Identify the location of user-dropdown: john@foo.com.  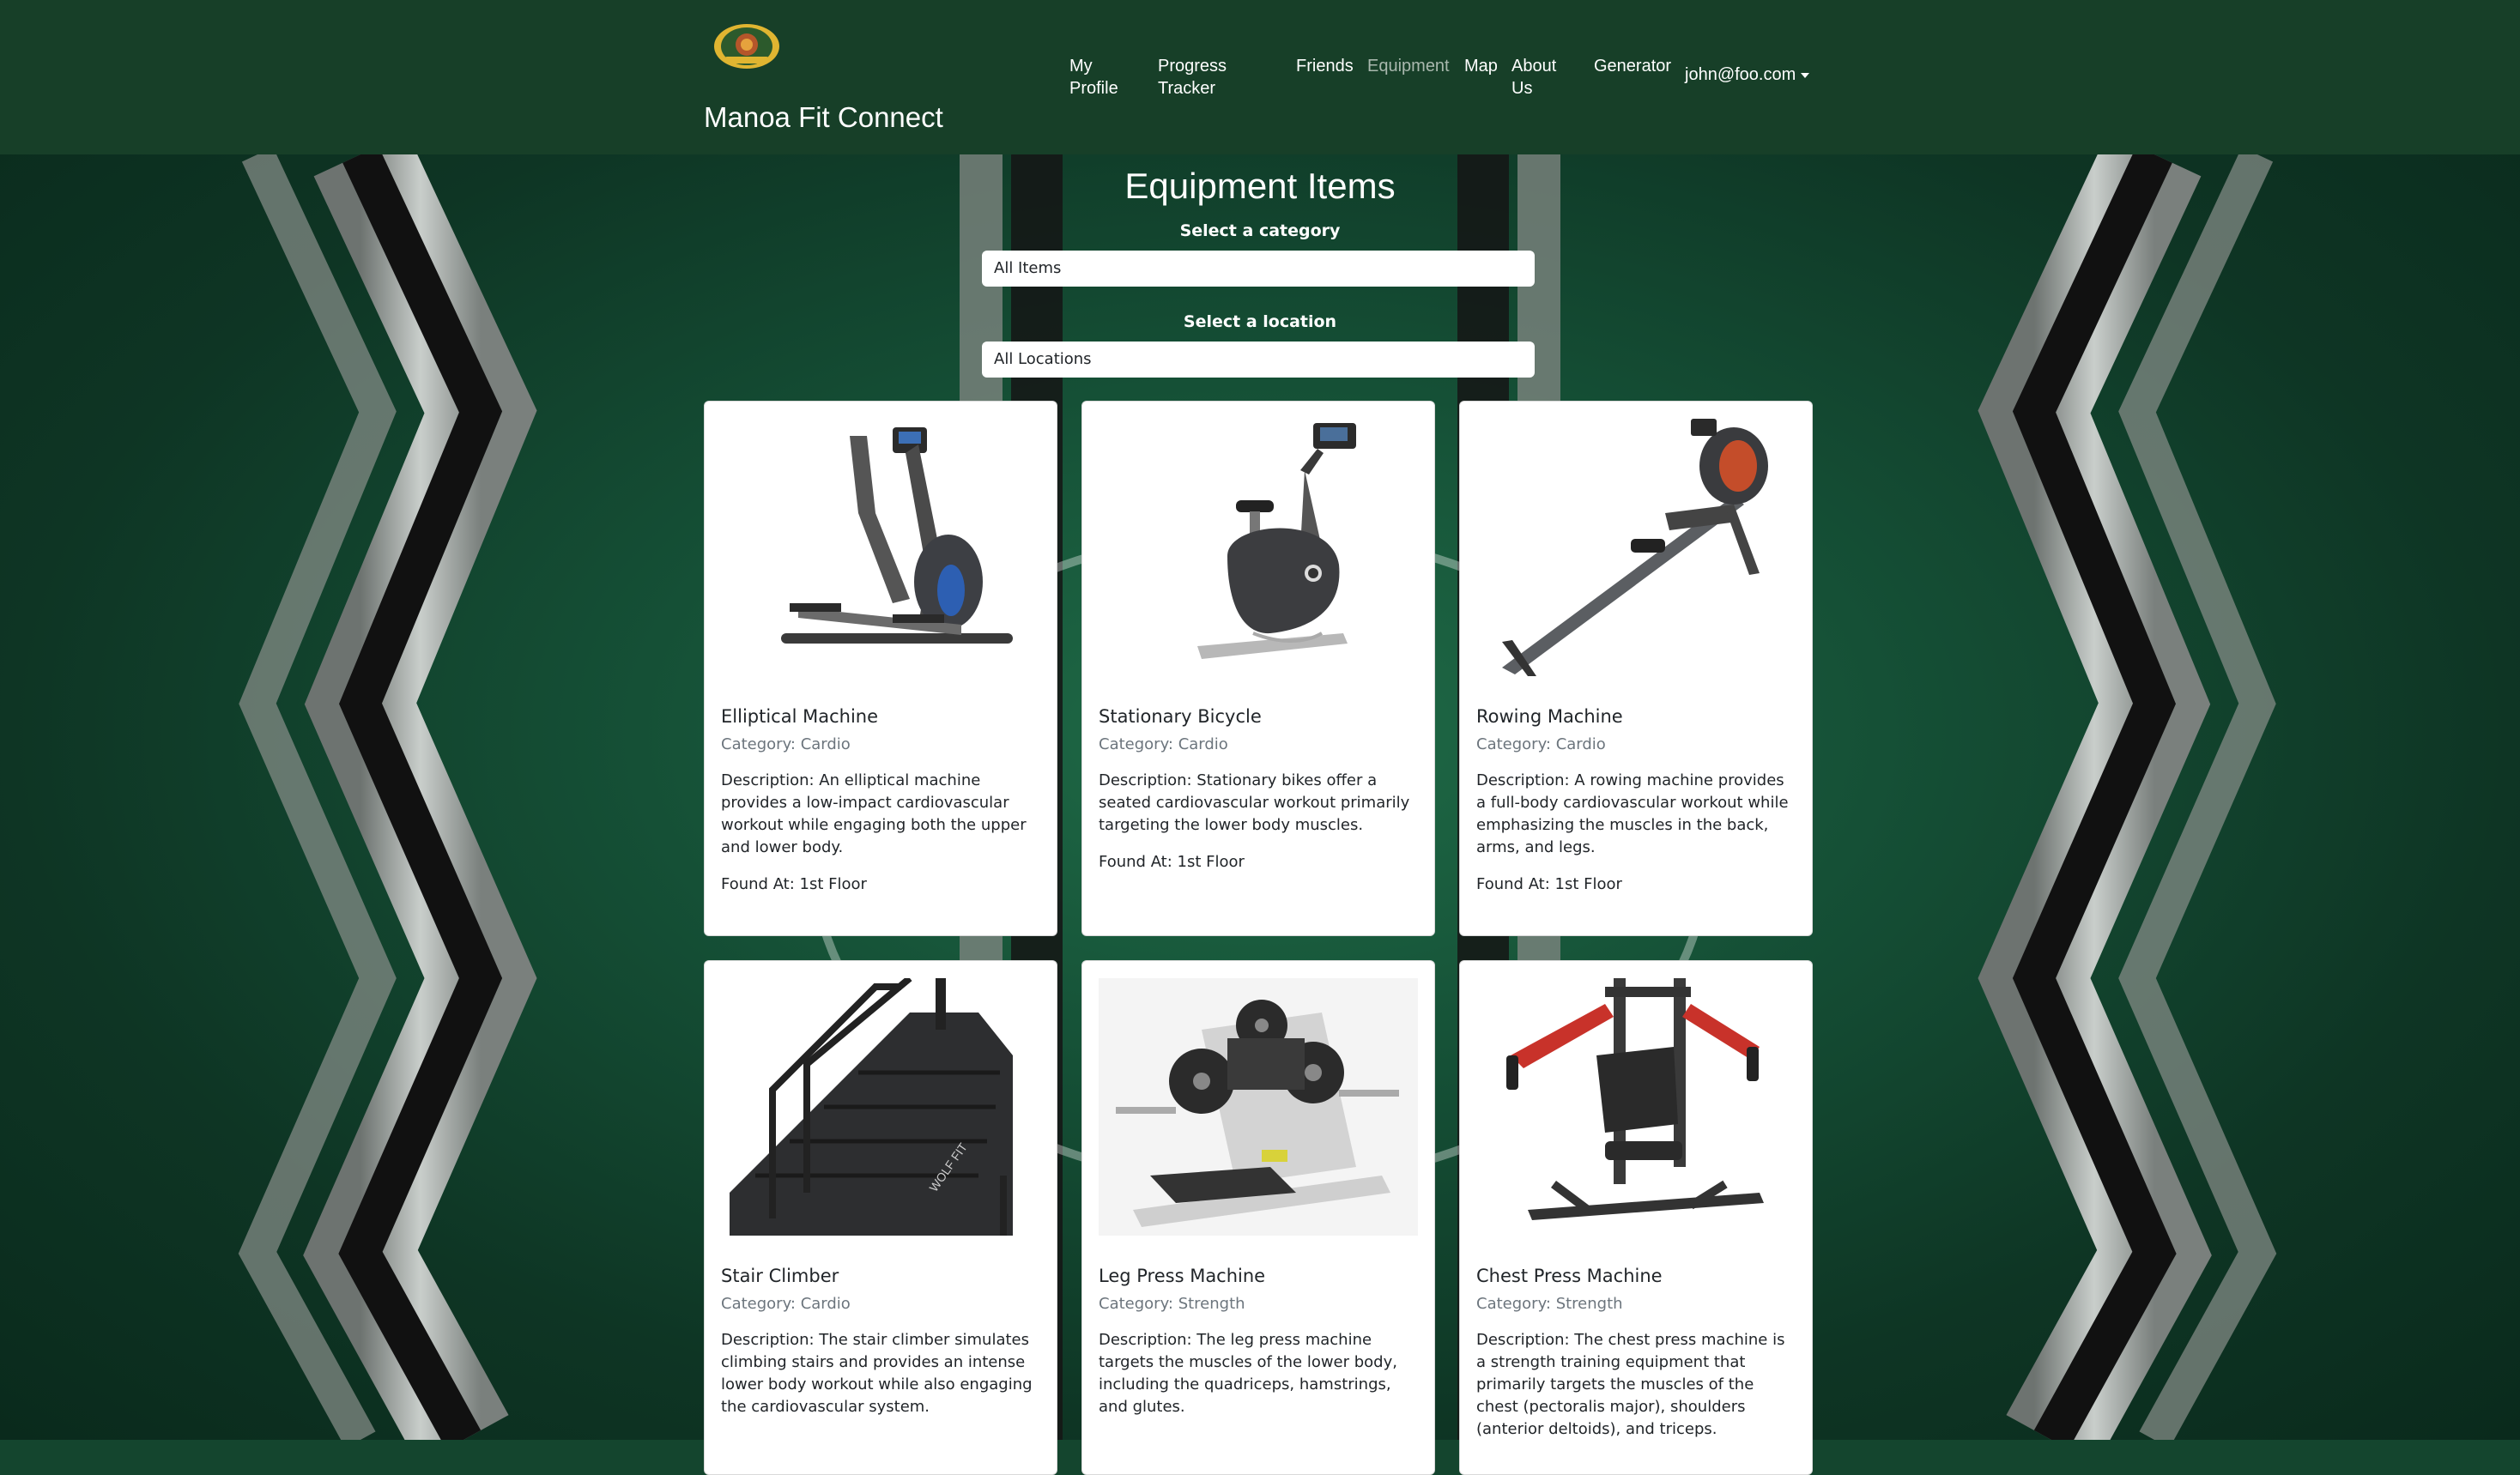
(1748, 75).